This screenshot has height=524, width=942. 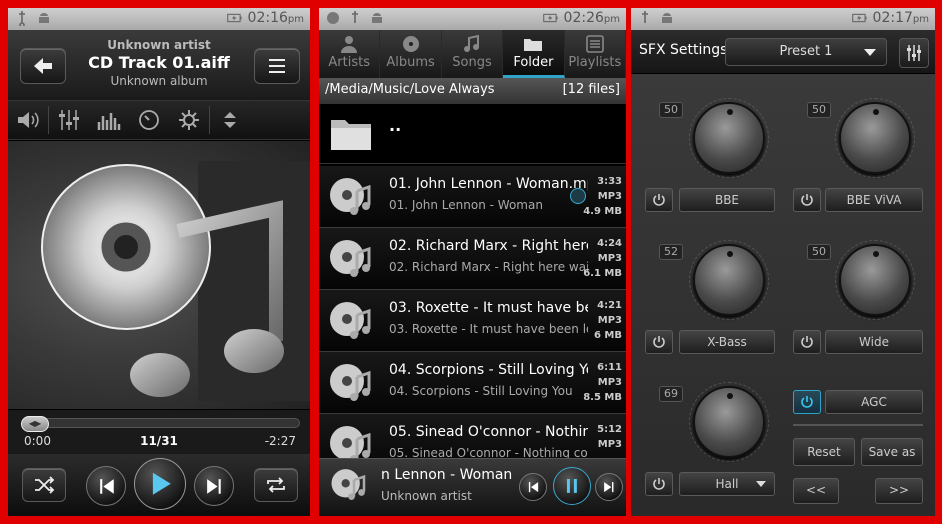 I want to click on playback-controls, so click(x=159, y=485).